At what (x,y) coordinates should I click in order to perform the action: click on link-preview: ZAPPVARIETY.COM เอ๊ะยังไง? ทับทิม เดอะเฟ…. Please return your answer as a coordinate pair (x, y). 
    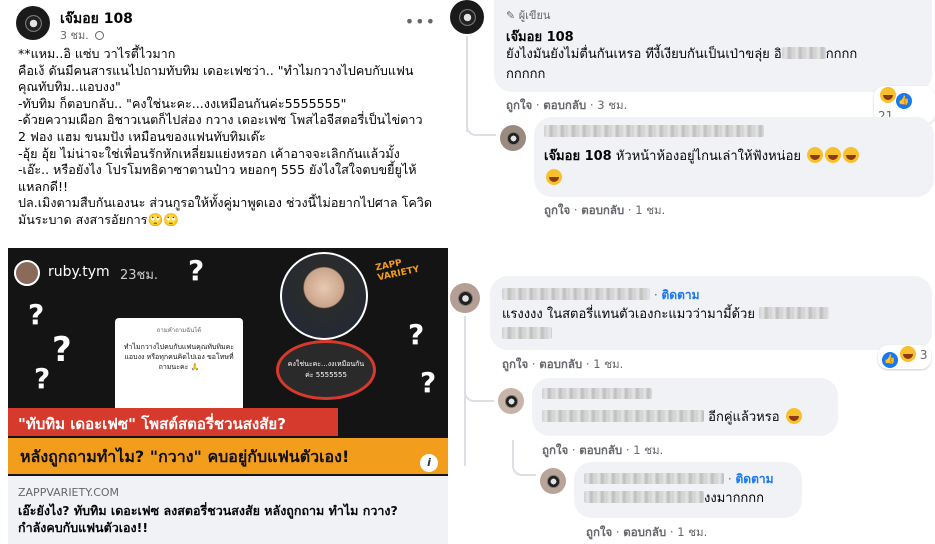
    Looking at the image, I should click on (228, 499).